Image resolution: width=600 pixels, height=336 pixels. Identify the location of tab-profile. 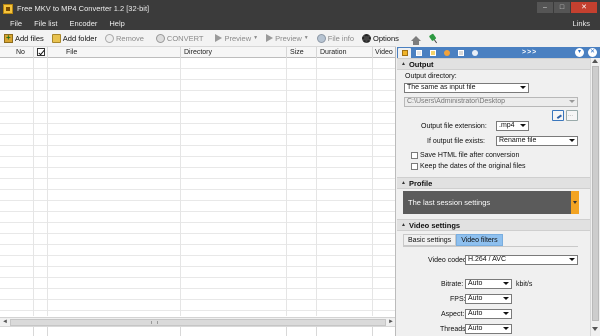
(418, 52).